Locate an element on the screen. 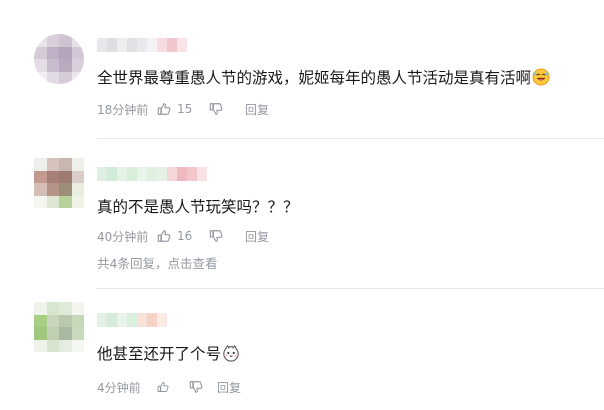  thumbs-up-icon is located at coordinates (163, 387).